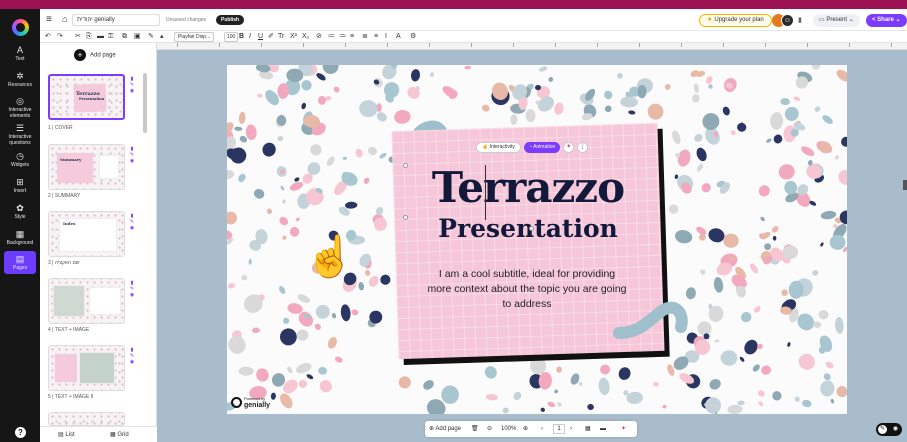  What do you see at coordinates (20, 101) in the screenshot?
I see `interactive-elements-icon: ◎` at bounding box center [20, 101].